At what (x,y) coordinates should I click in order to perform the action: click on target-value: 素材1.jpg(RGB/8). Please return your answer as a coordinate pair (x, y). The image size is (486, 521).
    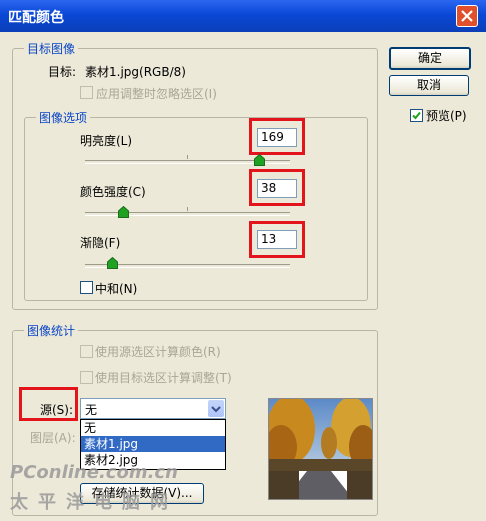
    Looking at the image, I should click on (135, 72).